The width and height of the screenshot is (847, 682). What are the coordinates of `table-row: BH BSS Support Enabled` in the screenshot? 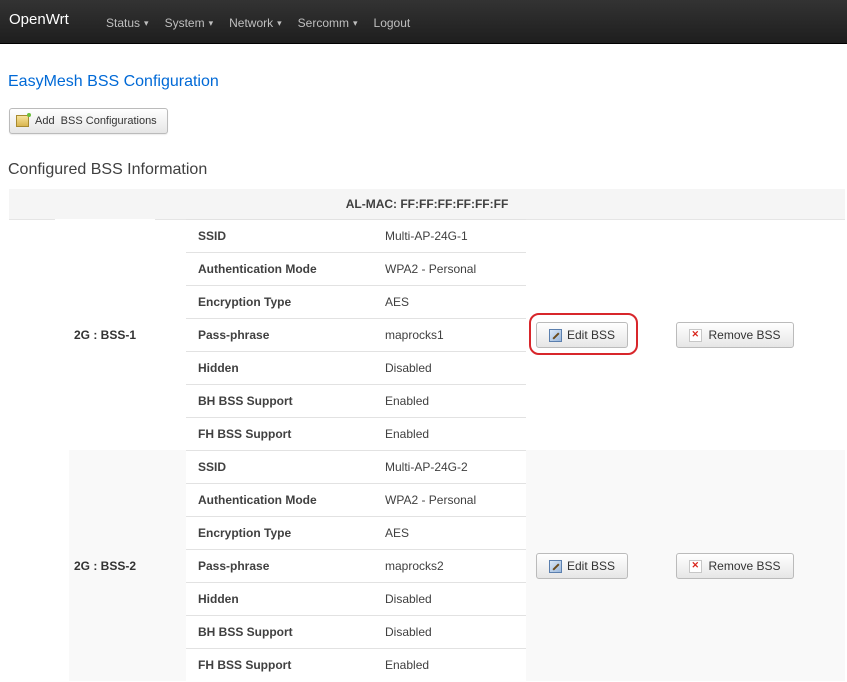 It's located at (356, 401).